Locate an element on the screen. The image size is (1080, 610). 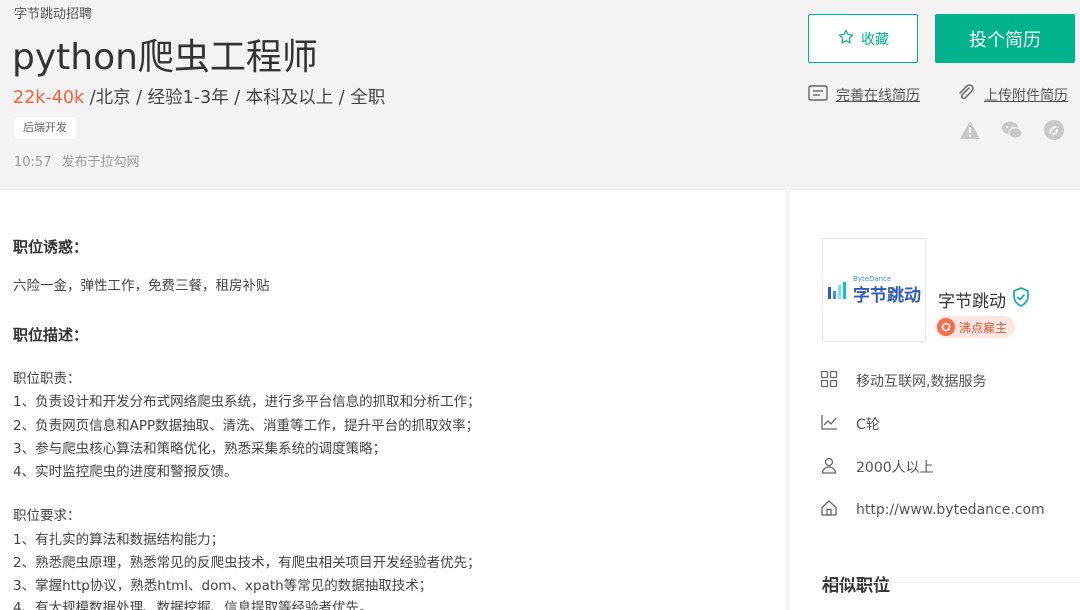
duty-item: 1、负责设计和开发分布式网络爬虫系统，进行多平台信息的抓取和分析工作； is located at coordinates (247, 402).